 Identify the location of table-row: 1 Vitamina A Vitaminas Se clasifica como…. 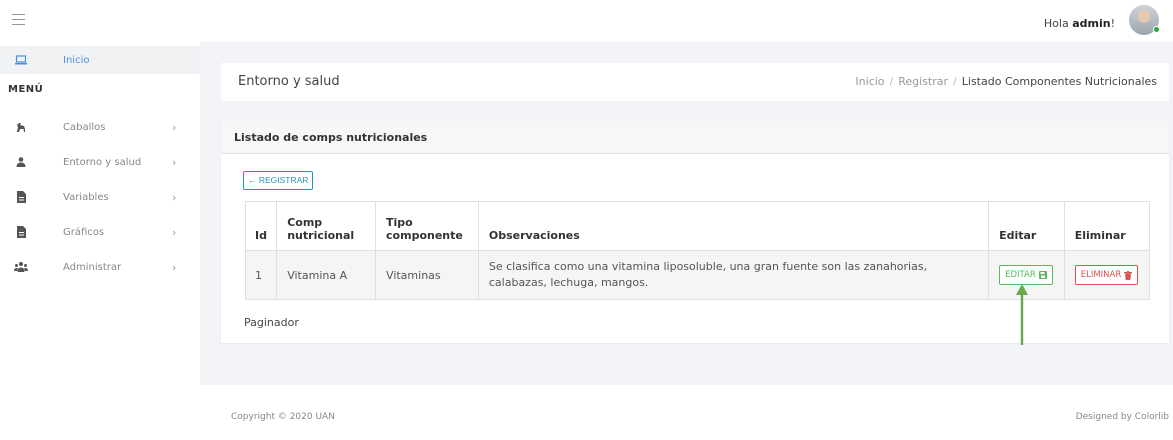
(697, 275).